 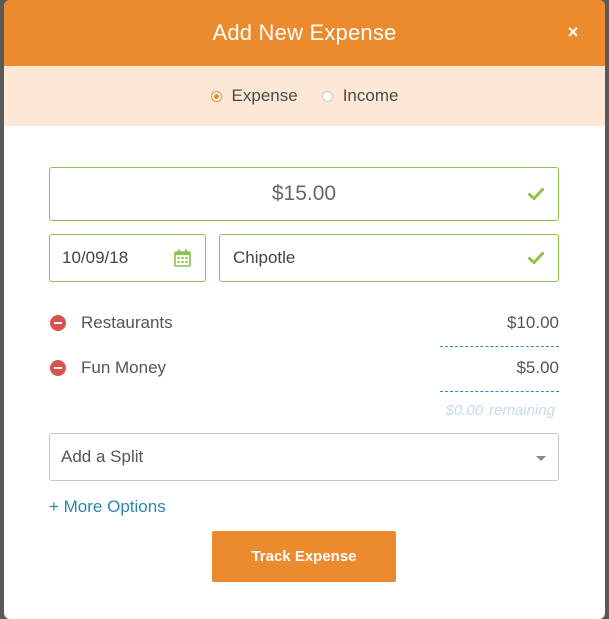 I want to click on payee-input: Chipotle, so click(x=389, y=258).